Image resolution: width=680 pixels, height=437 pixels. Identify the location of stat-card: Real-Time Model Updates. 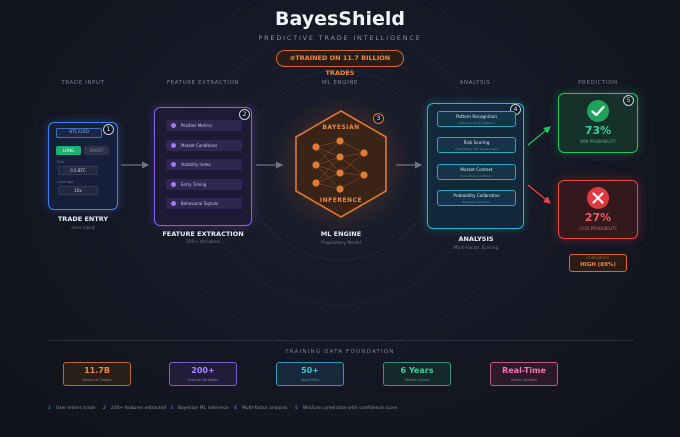
(524, 374).